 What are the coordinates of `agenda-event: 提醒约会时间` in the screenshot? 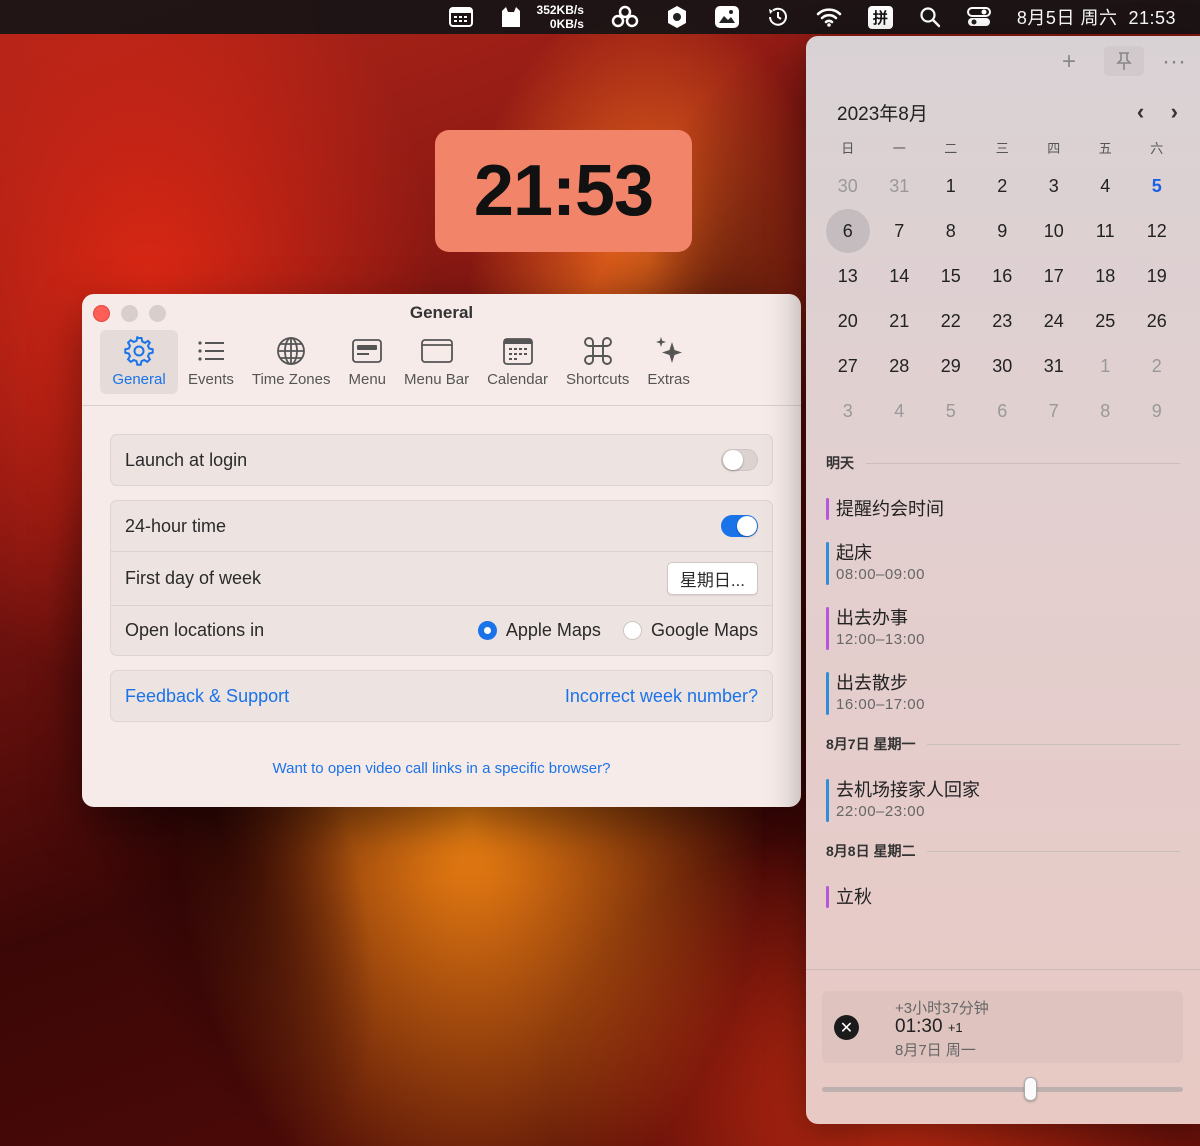 It's located at (1003, 509).